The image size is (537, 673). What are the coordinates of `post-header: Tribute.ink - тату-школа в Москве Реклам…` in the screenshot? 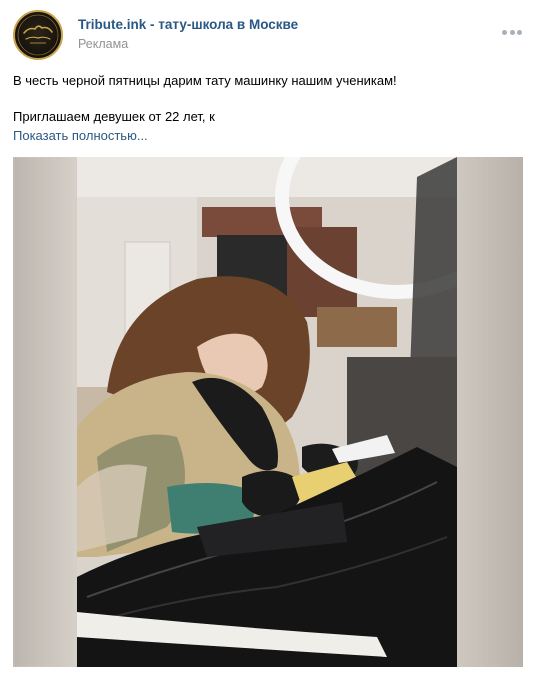 It's located at (268, 36).